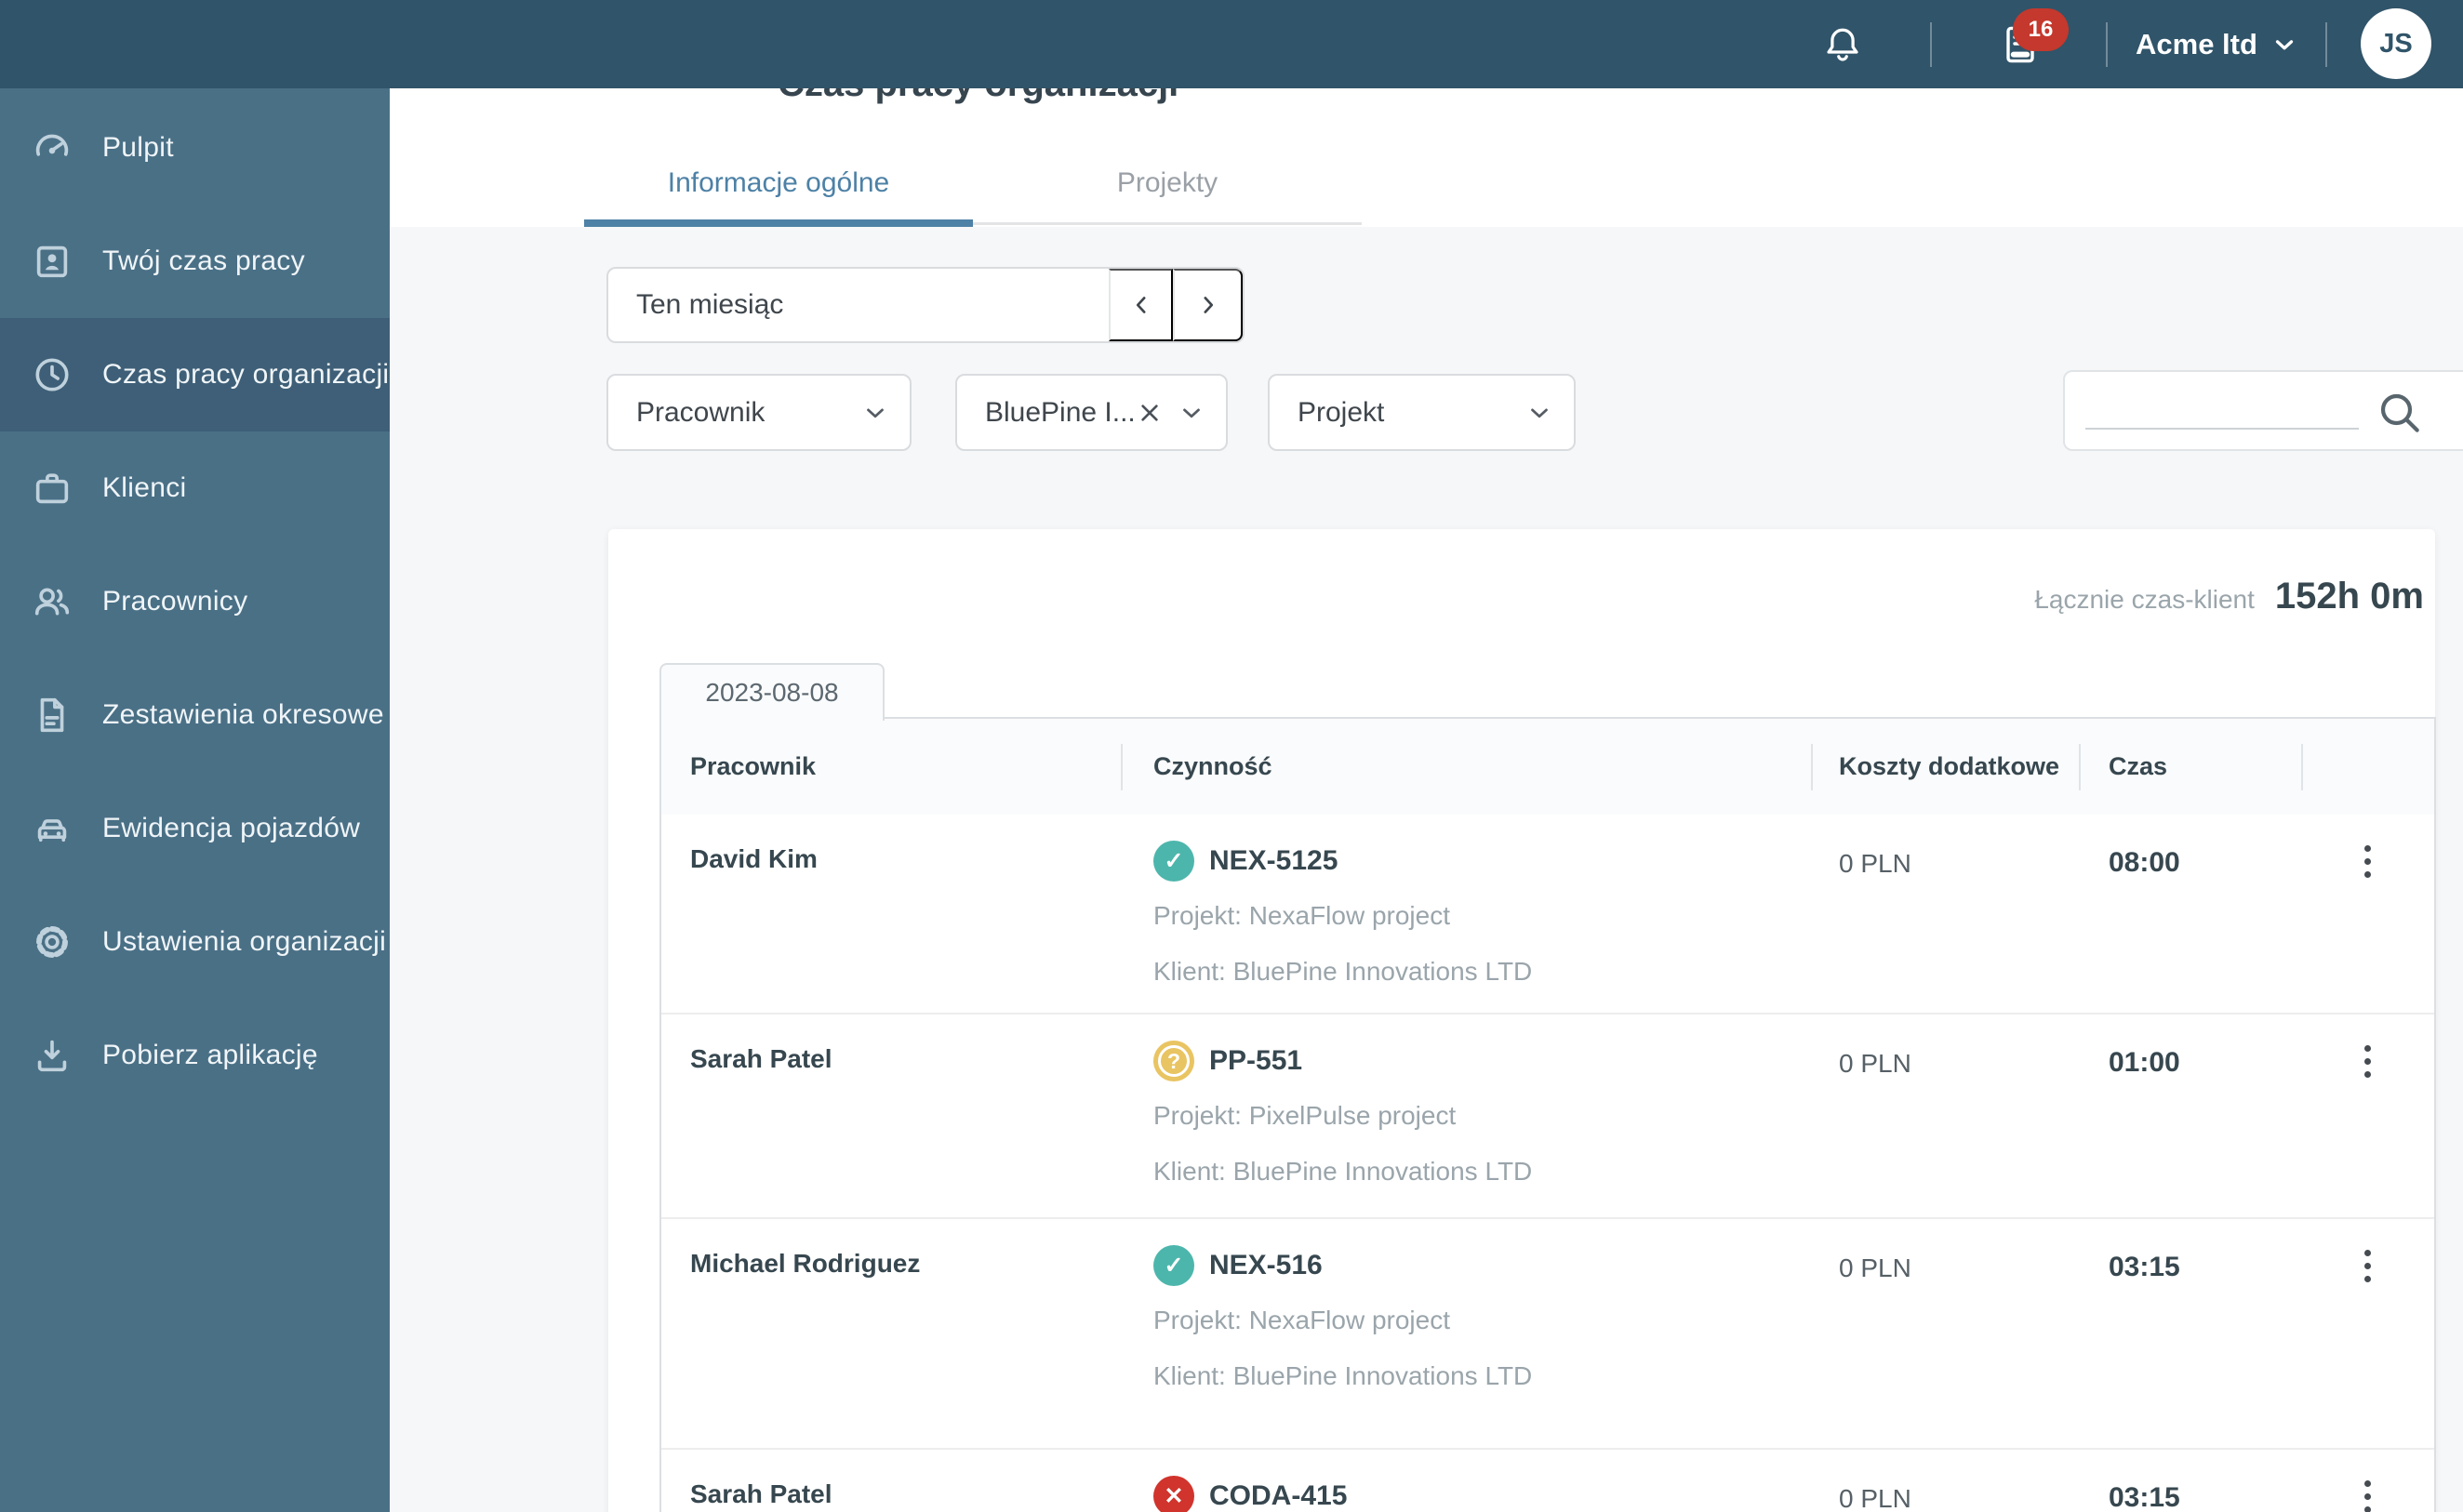  What do you see at coordinates (778, 183) in the screenshot?
I see `tab-informacje-ogolne: Informacje ogólne` at bounding box center [778, 183].